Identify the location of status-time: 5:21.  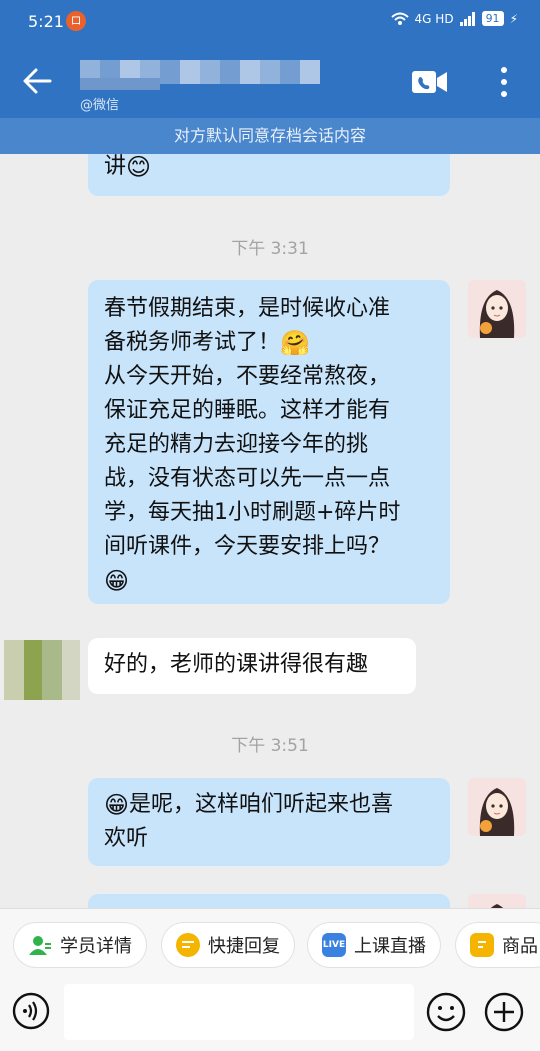
(46, 21).